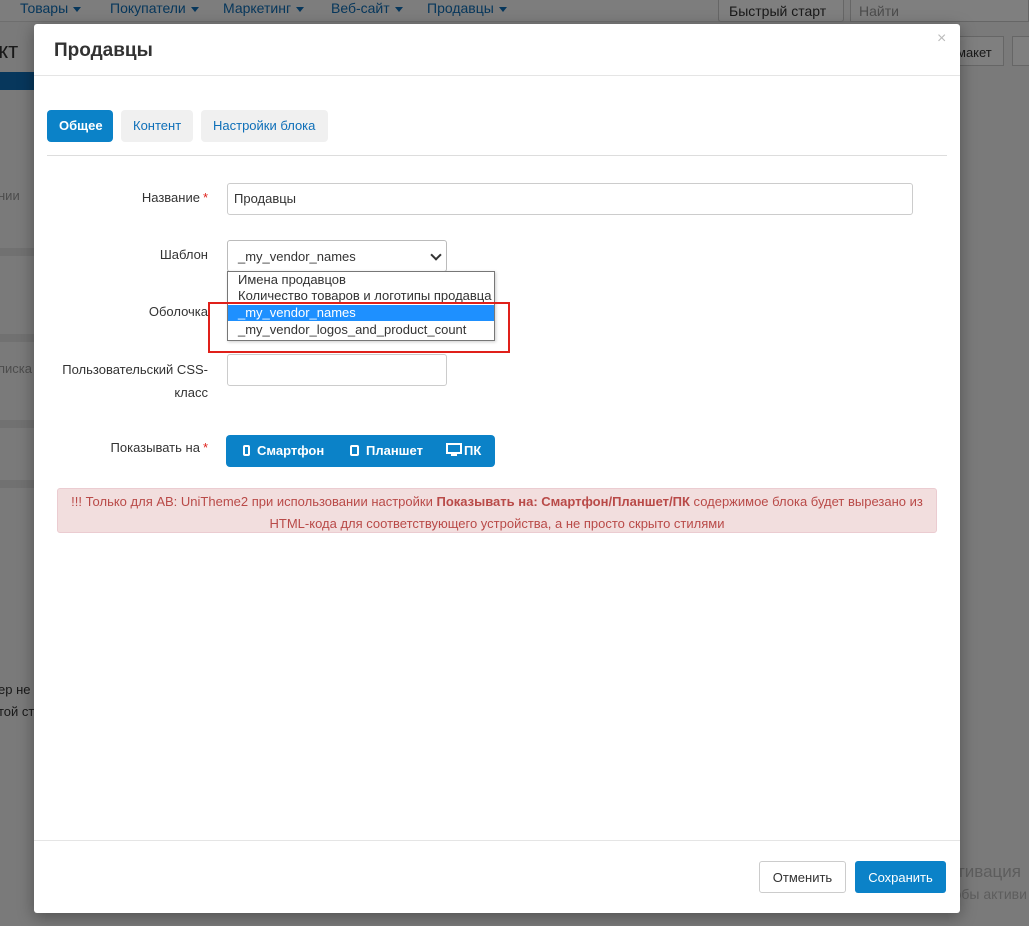  Describe the element at coordinates (900, 877) in the screenshot. I see `save-button: Сохранить` at that location.